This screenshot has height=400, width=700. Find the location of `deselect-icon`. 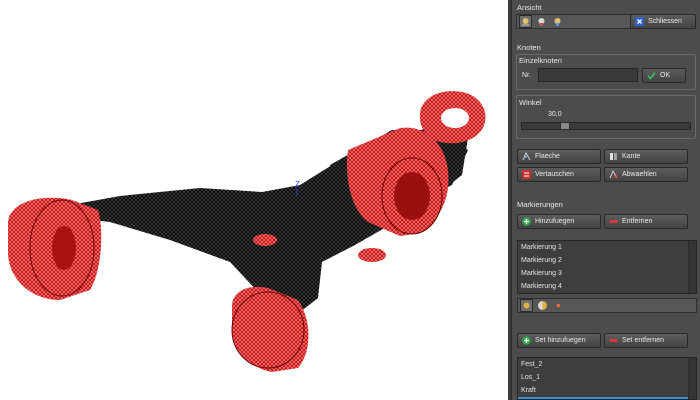

deselect-icon is located at coordinates (613, 174).